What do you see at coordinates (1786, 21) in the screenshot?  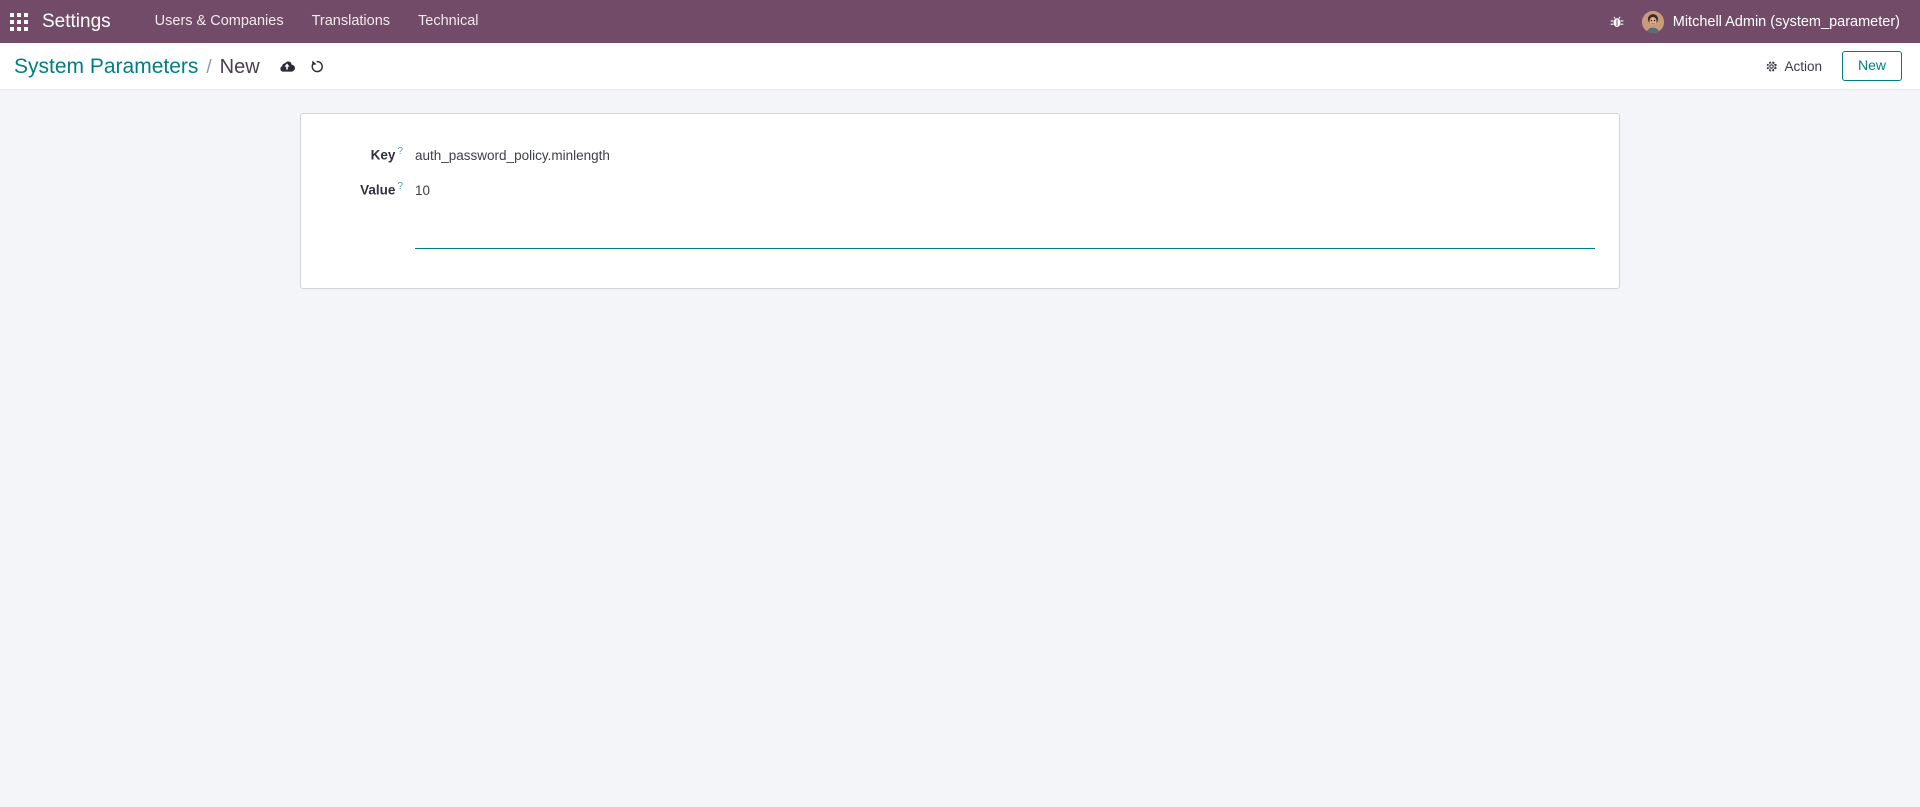 I see `username-label: Mitchell Admin (system_parameter)` at bounding box center [1786, 21].